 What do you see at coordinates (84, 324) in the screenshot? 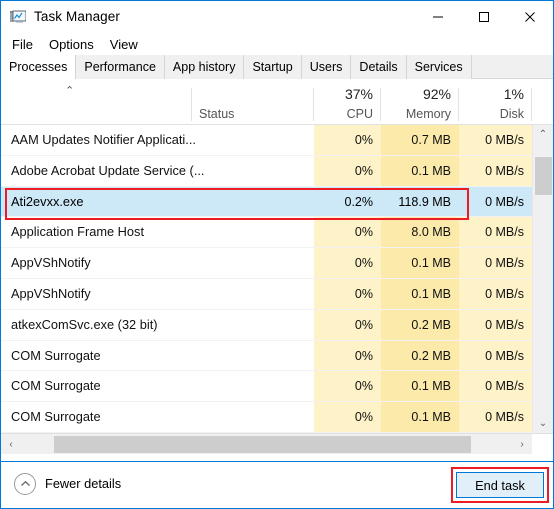
I see `process-name-cell: atkexComSvc.exe (32 bit)` at bounding box center [84, 324].